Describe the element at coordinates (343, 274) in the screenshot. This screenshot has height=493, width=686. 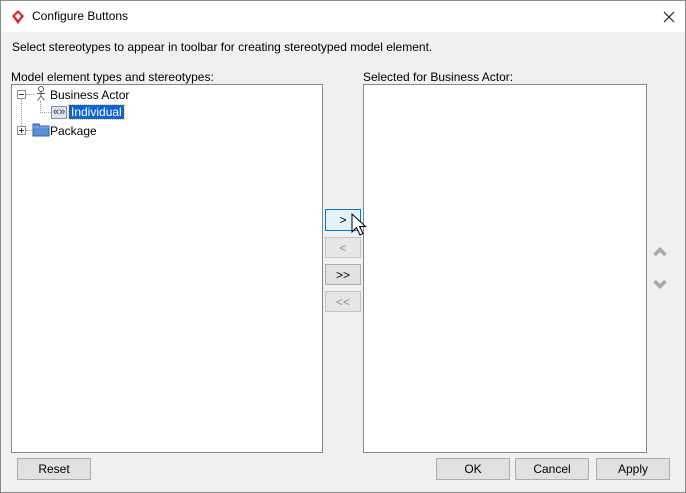
I see `add-all-button: >>` at that location.